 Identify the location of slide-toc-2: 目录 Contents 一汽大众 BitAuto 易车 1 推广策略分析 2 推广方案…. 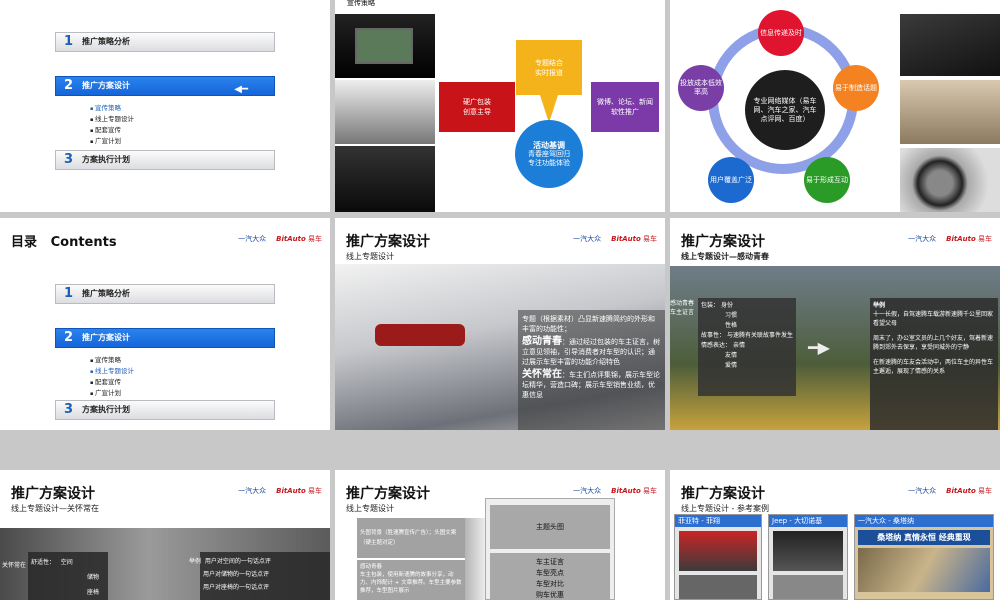
(165, 324).